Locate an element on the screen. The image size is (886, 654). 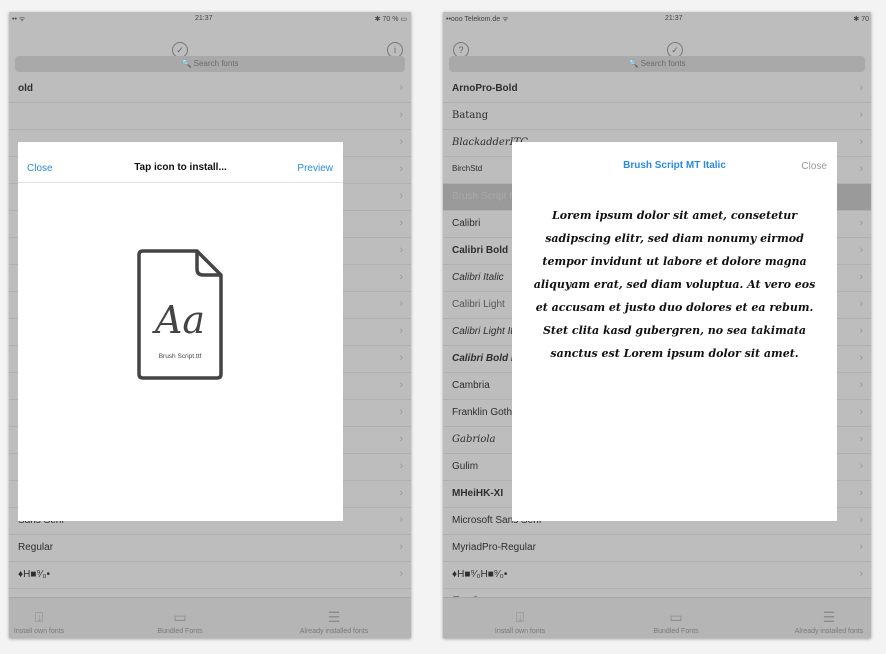
font-name: Batang is located at coordinates (470, 115).